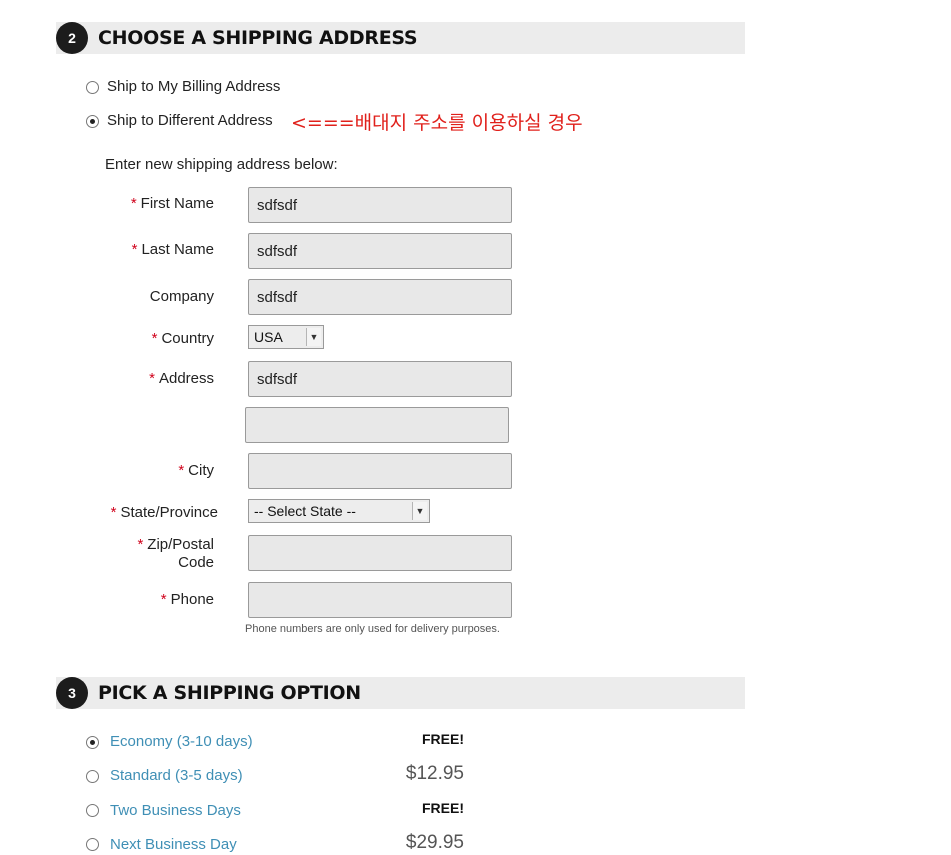 The image size is (951, 855). I want to click on shipping-option-name: Standard (3-5 days), so click(176, 775).